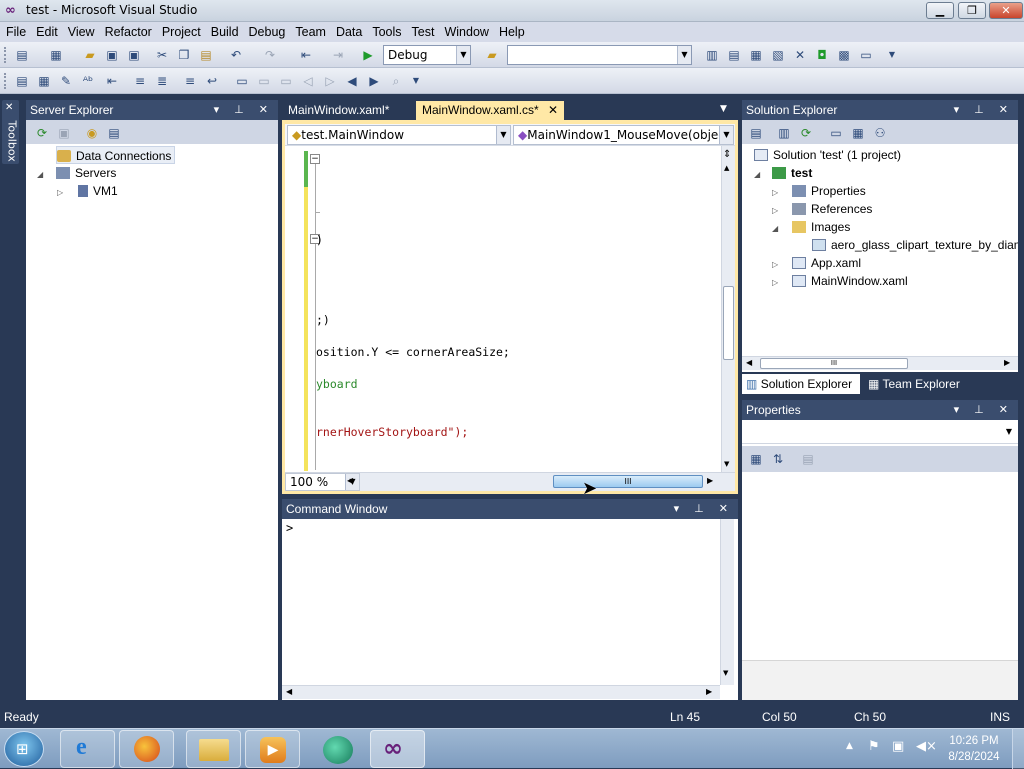 Image resolution: width=1024 pixels, height=769 pixels. Describe the element at coordinates (727, 602) in the screenshot. I see `command-vertical-scrollbar: ▼` at that location.